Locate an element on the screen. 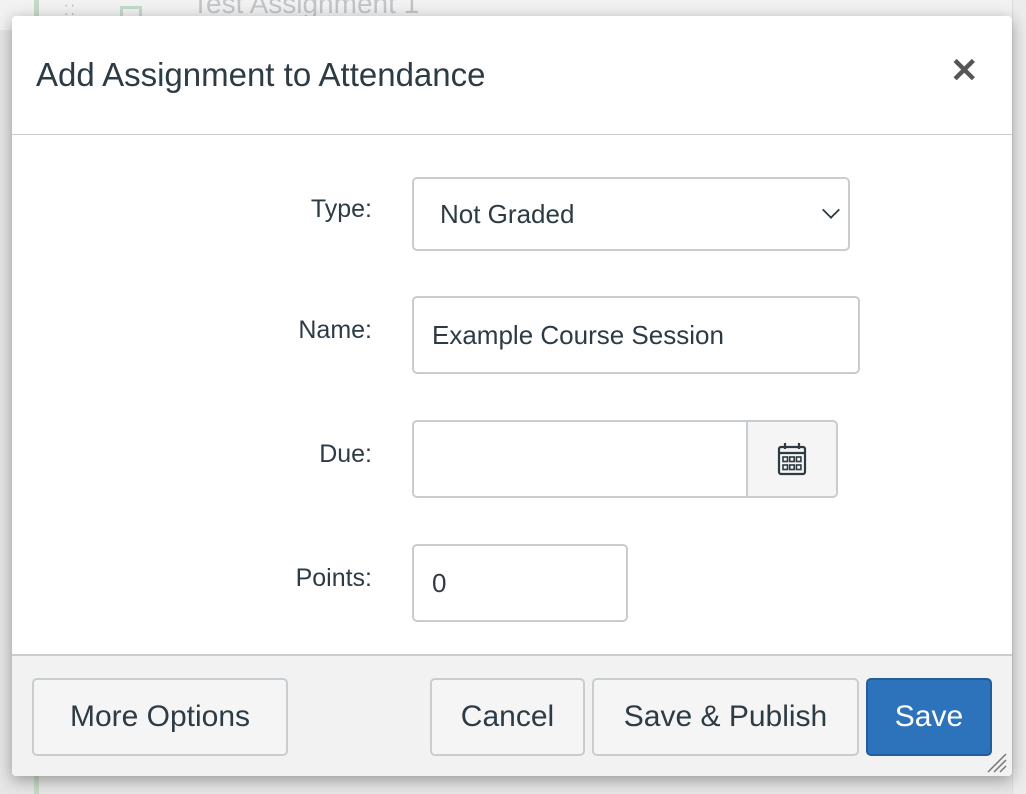  name-input: Example Course Session is located at coordinates (636, 335).